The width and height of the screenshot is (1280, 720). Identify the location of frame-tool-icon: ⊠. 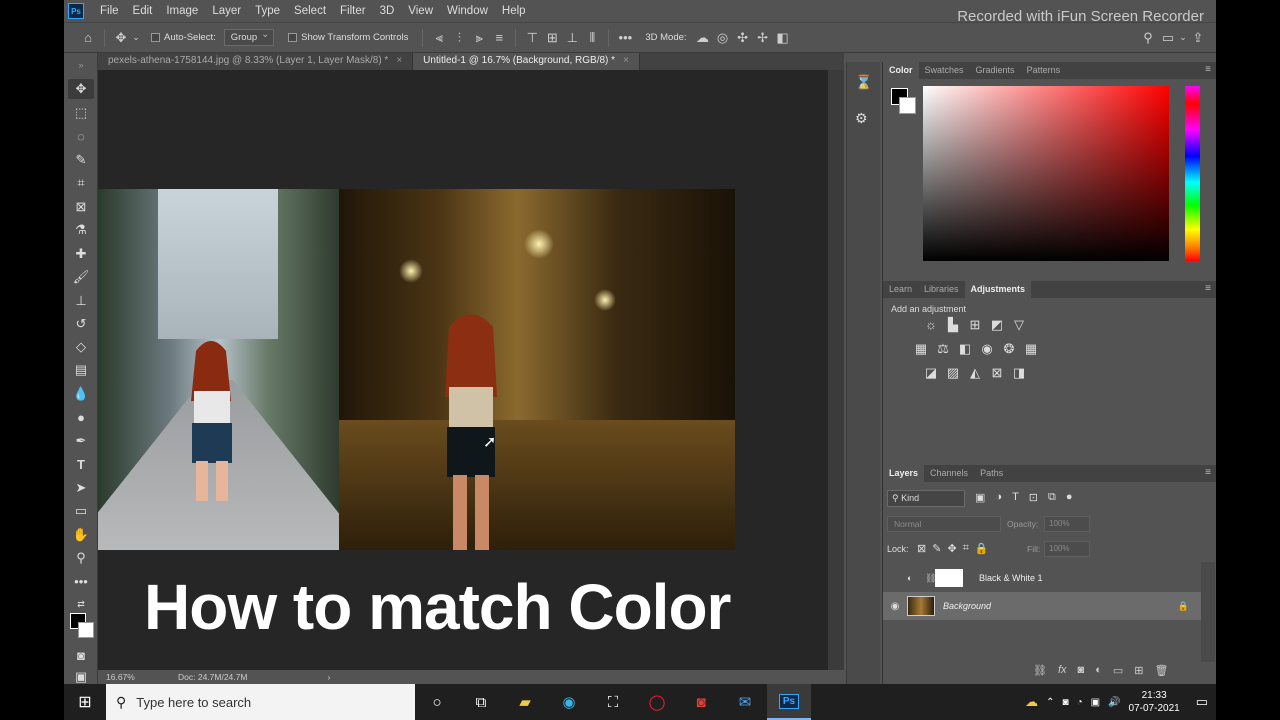
(81, 207).